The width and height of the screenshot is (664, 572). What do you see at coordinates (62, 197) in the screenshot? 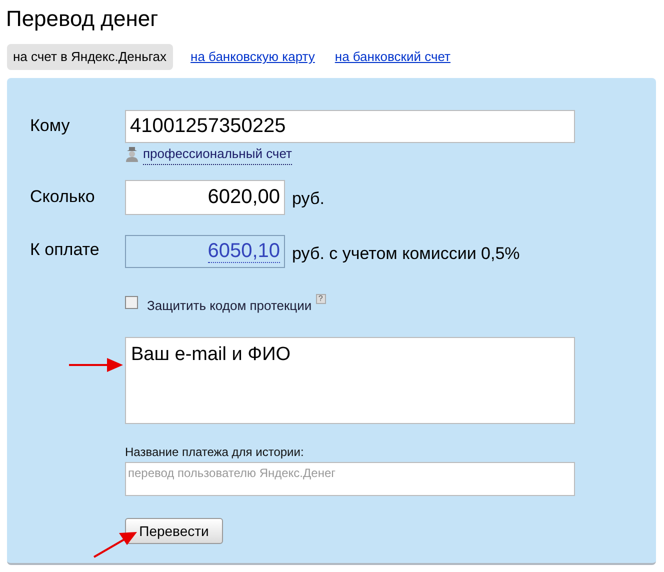
I see `field-label: Сколько` at bounding box center [62, 197].